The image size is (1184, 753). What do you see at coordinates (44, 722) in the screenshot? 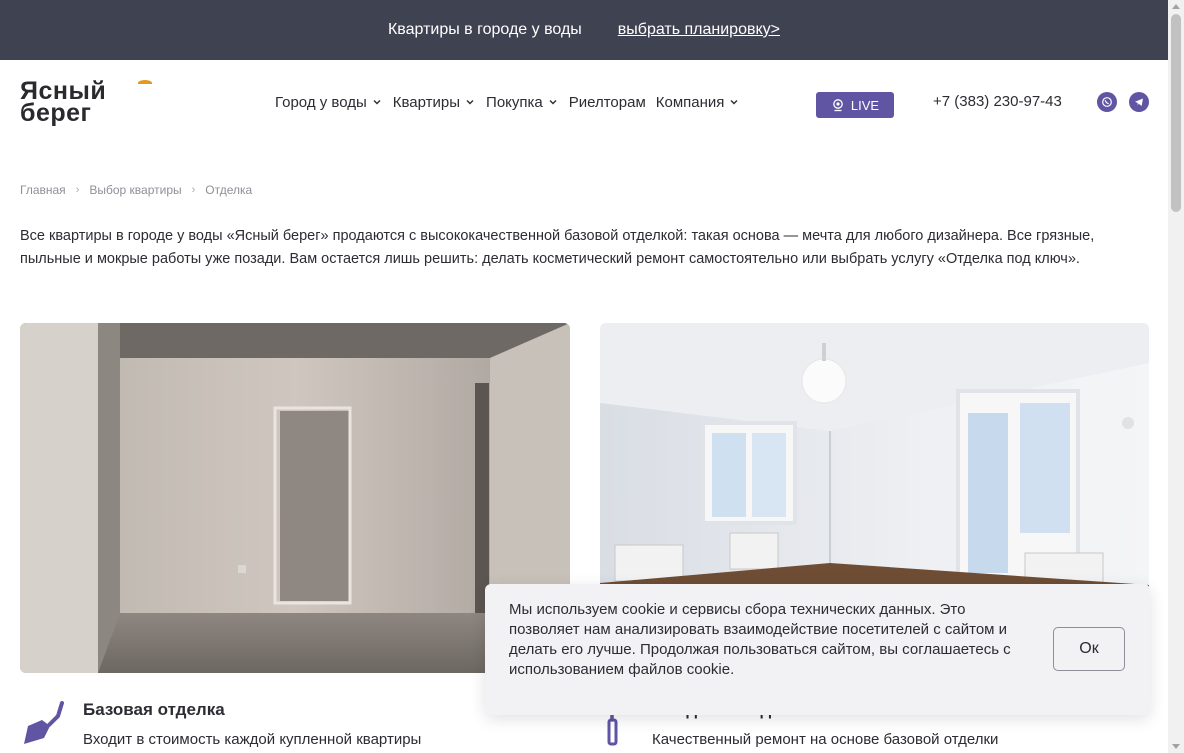
I see `trowel-icon` at bounding box center [44, 722].